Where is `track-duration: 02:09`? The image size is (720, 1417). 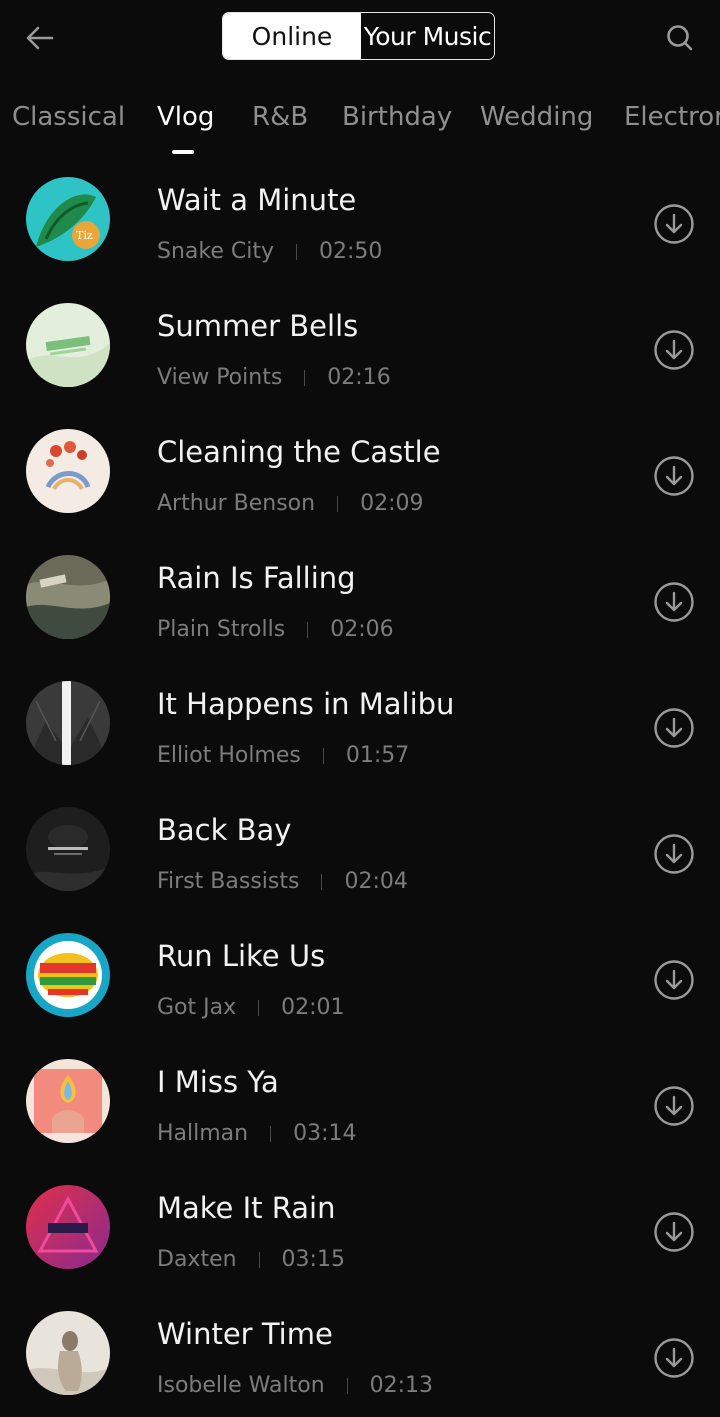
track-duration: 02:09 is located at coordinates (392, 503).